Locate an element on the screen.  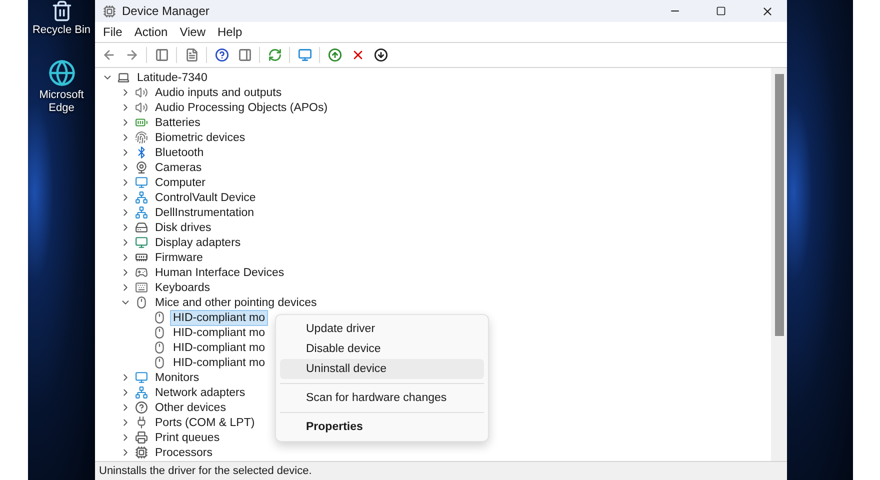
tree-item: Print queues is located at coordinates (187, 438).